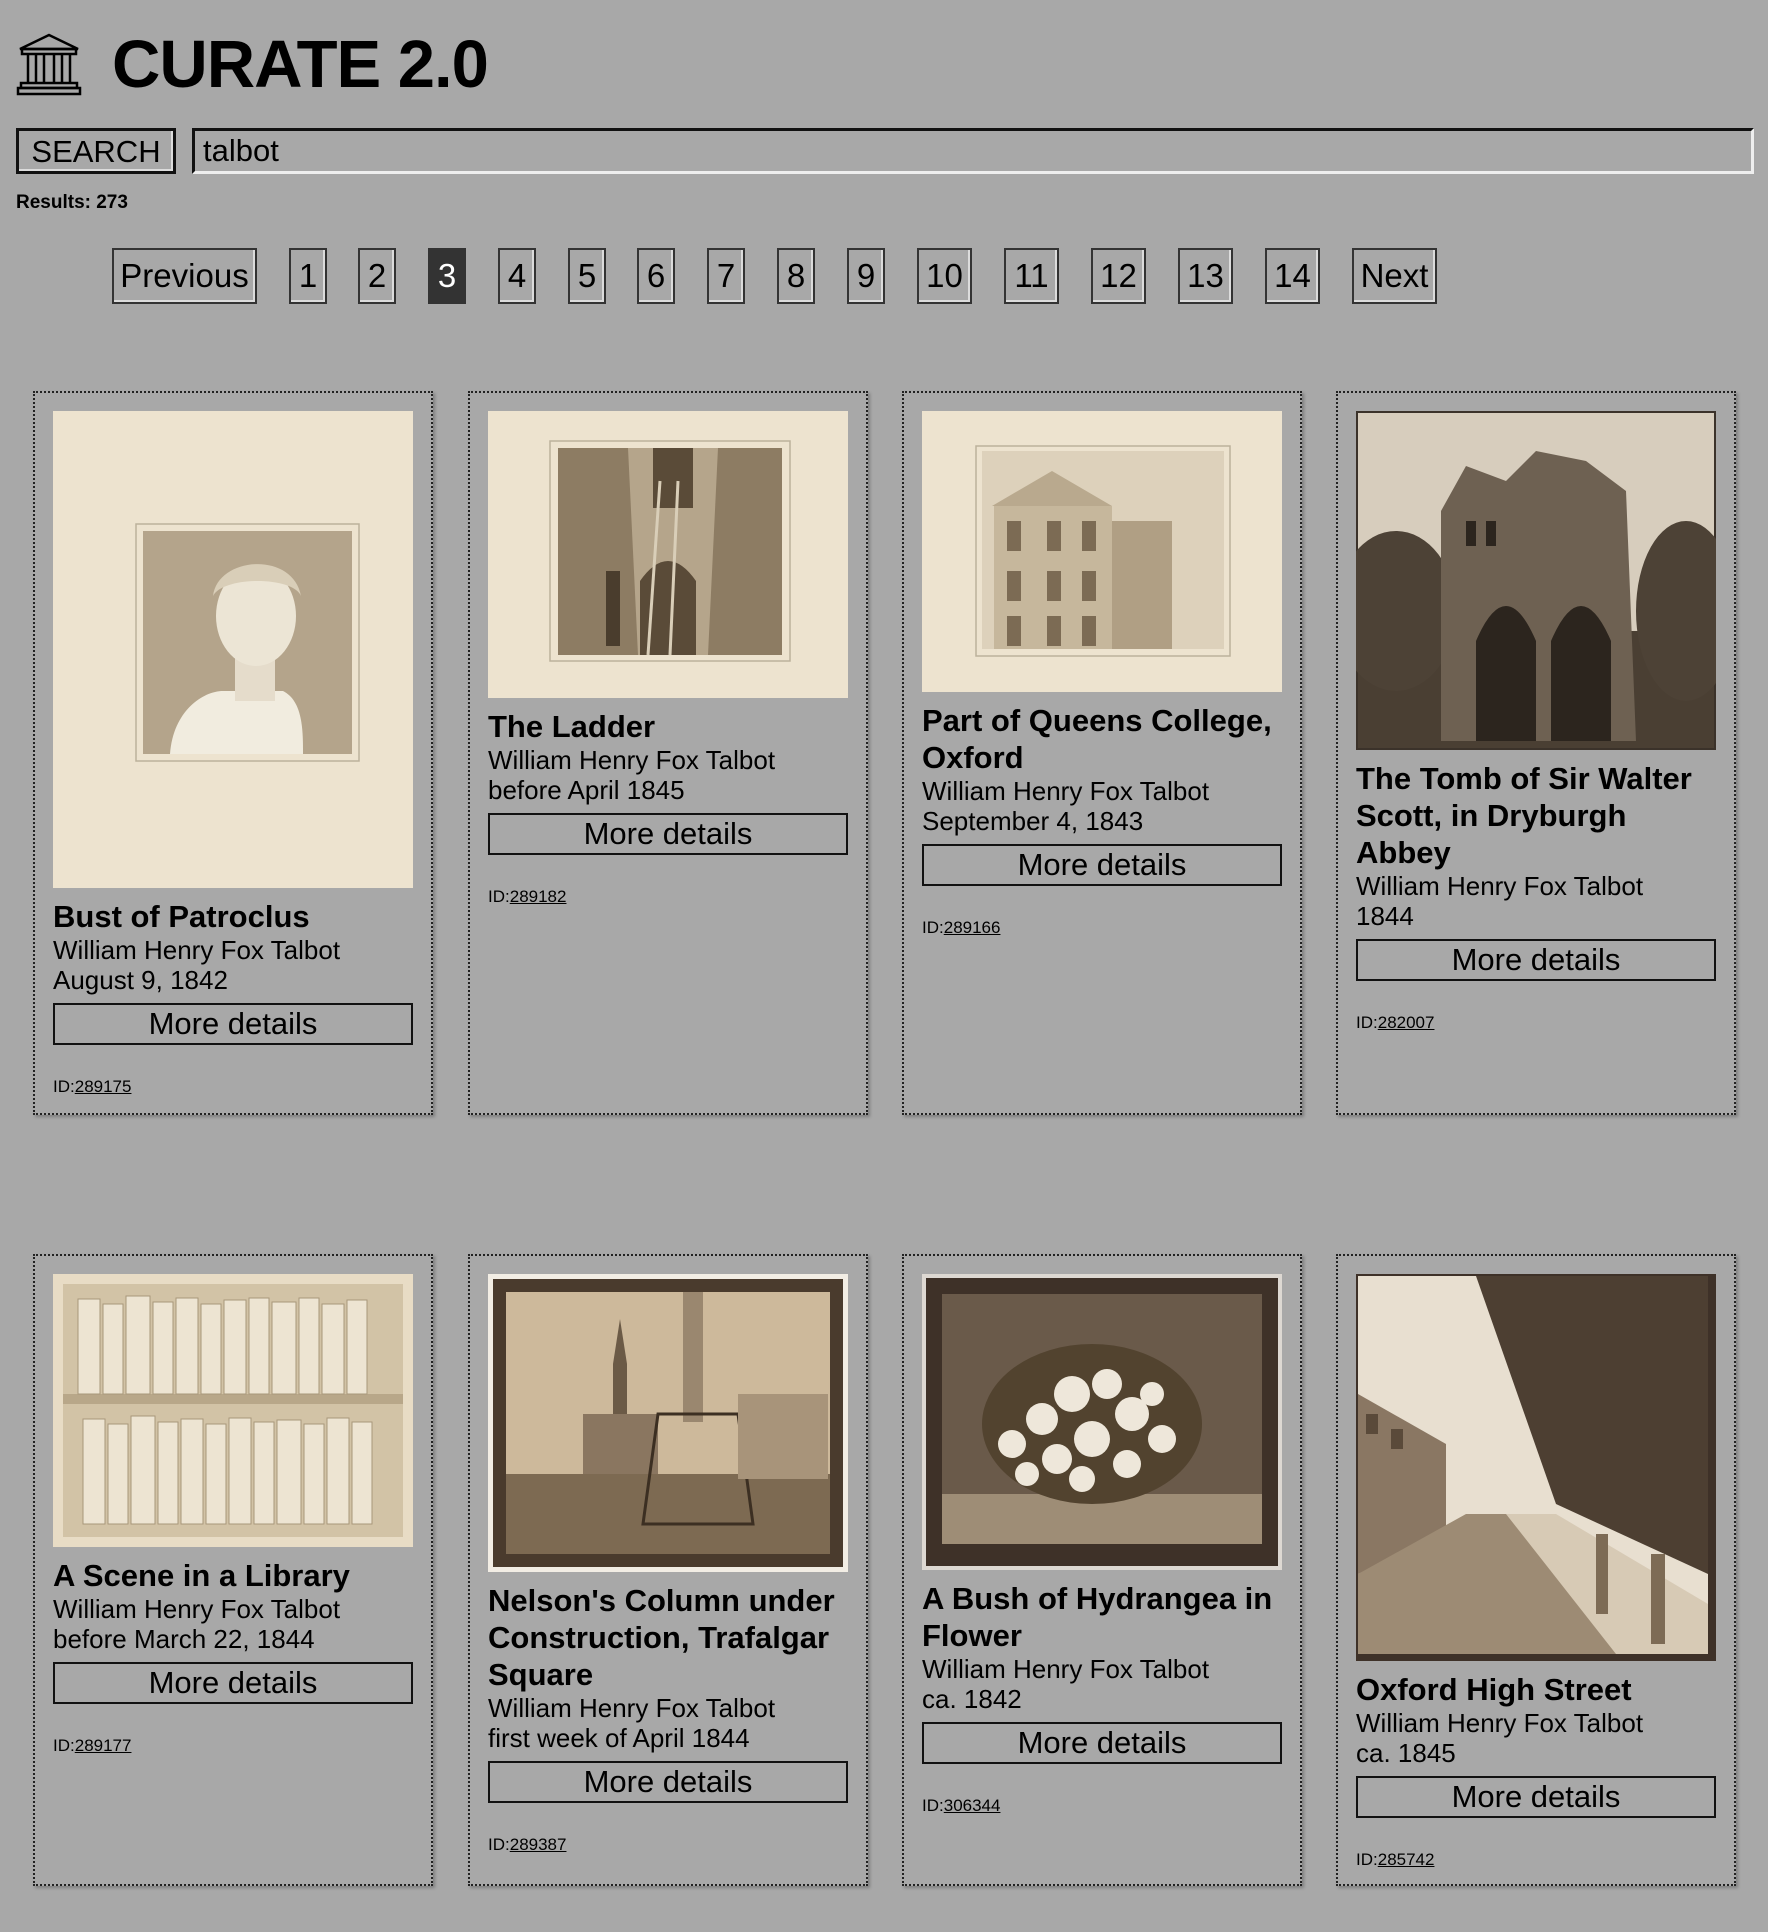 This screenshot has height=1932, width=1768. I want to click on card-id-link: 285742, so click(1406, 1859).